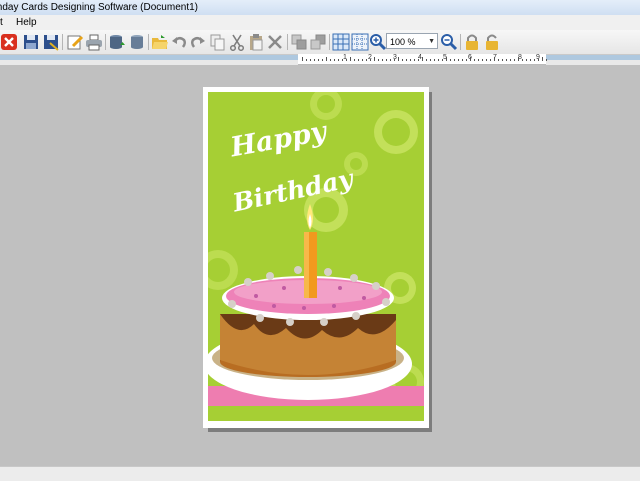 The width and height of the screenshot is (640, 481). I want to click on horizontal-ruler: 1 2 3 4 5 6 7 8 9, so click(422, 59).